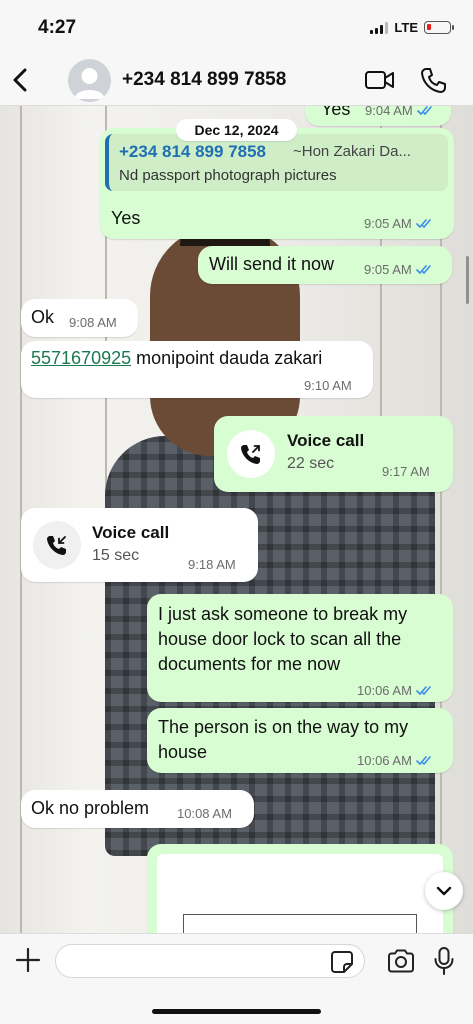 The image size is (473, 1024). Describe the element at coordinates (429, 27) in the screenshot. I see `battery-level` at that location.